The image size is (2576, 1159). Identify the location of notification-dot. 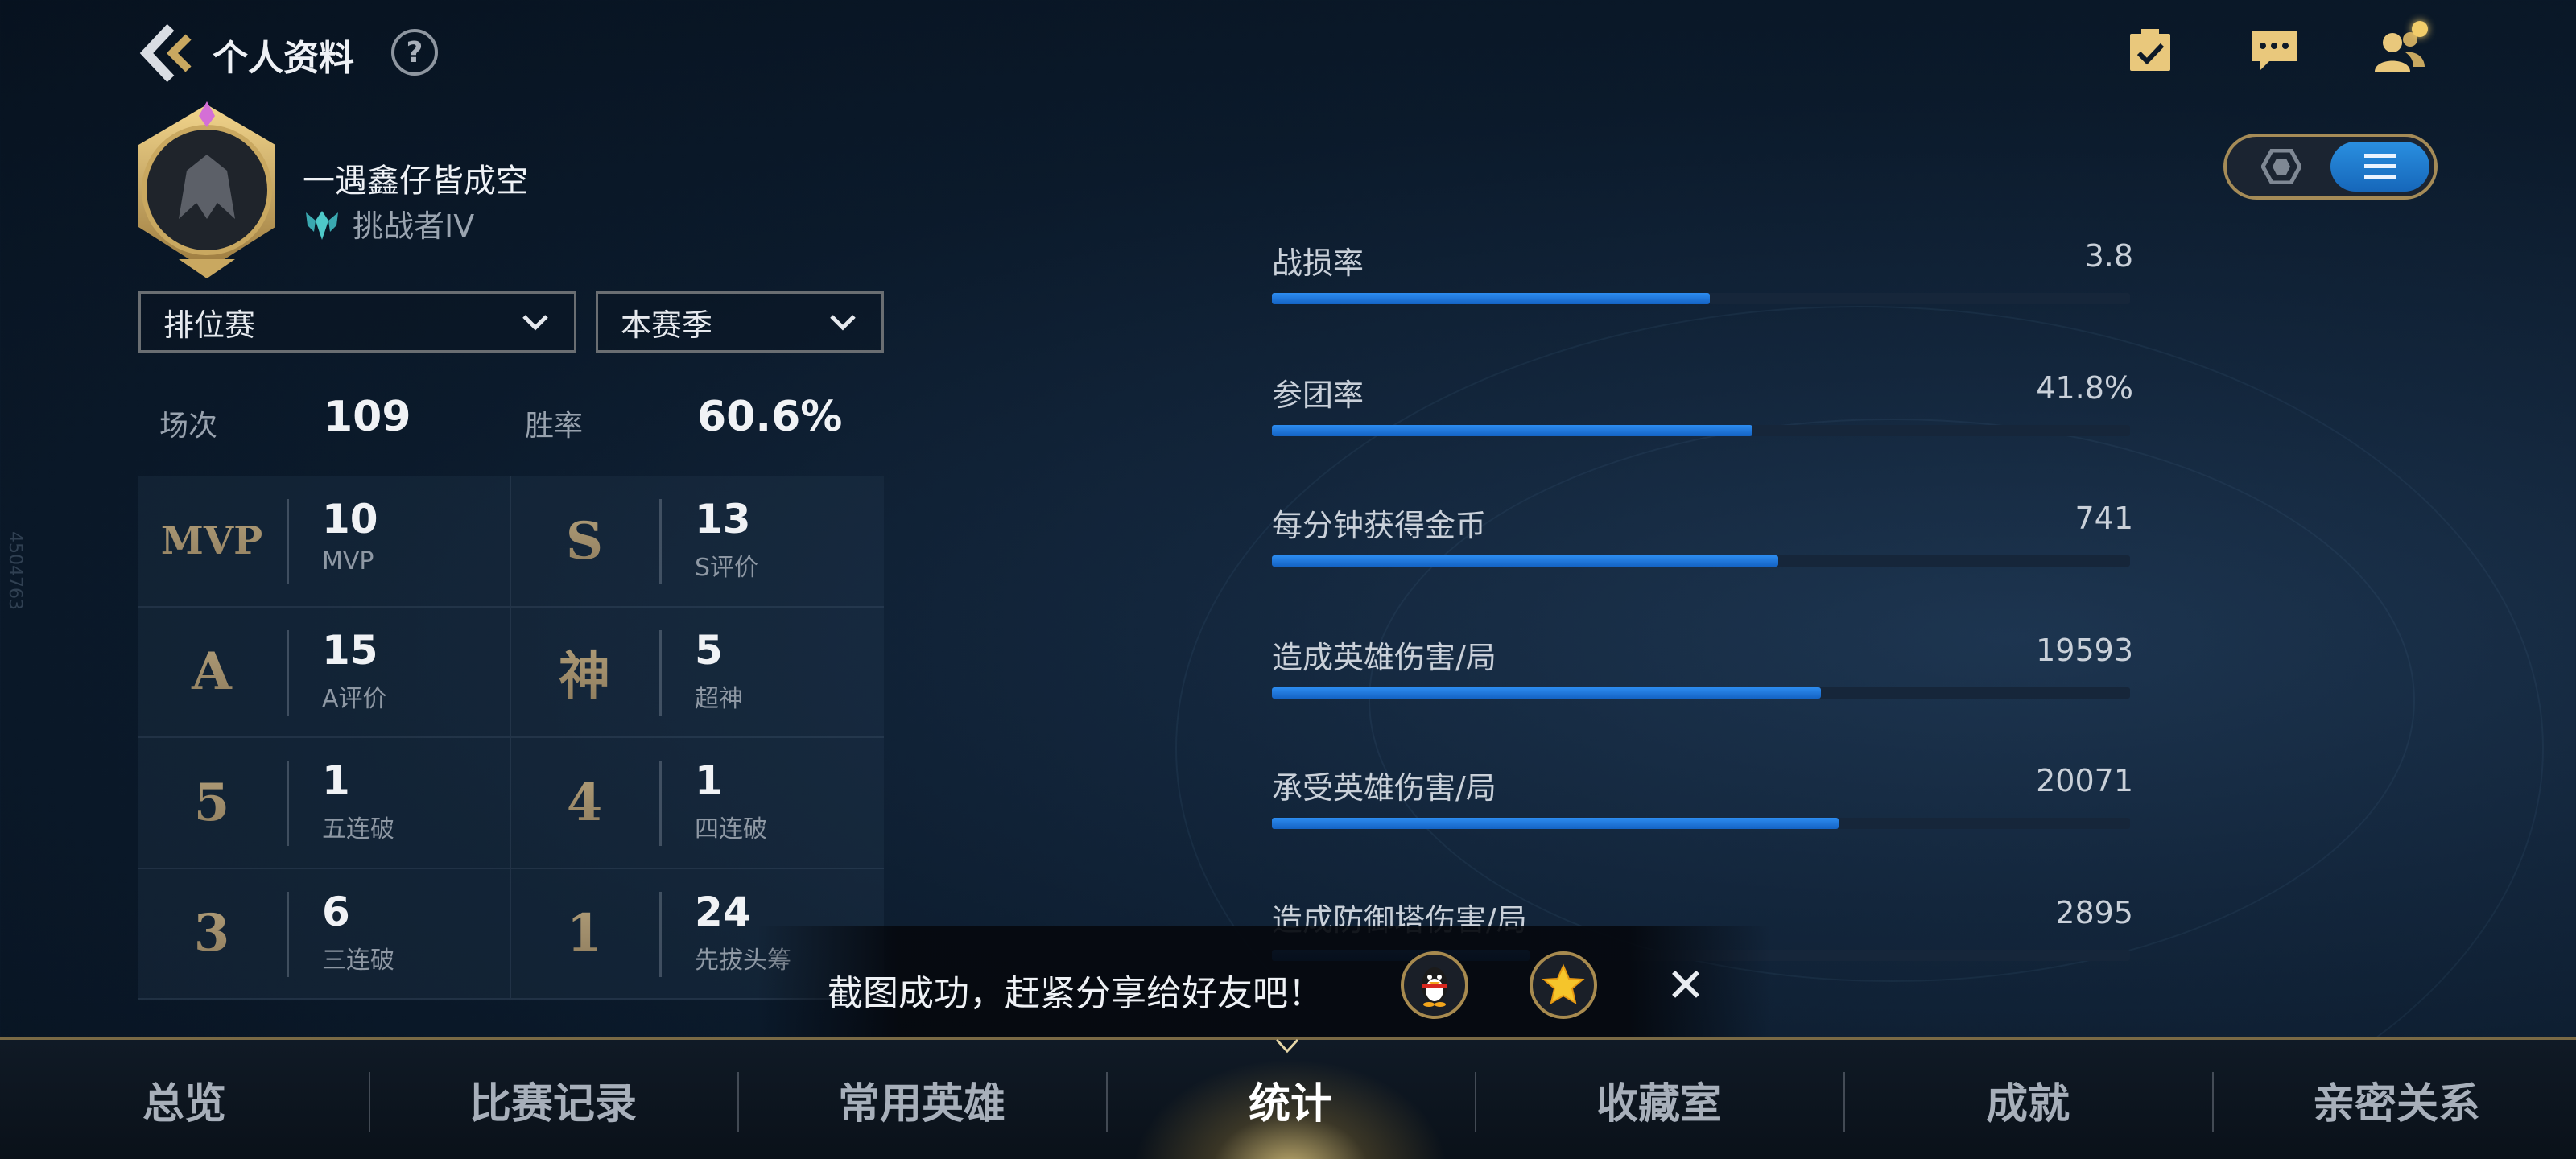
(2420, 29).